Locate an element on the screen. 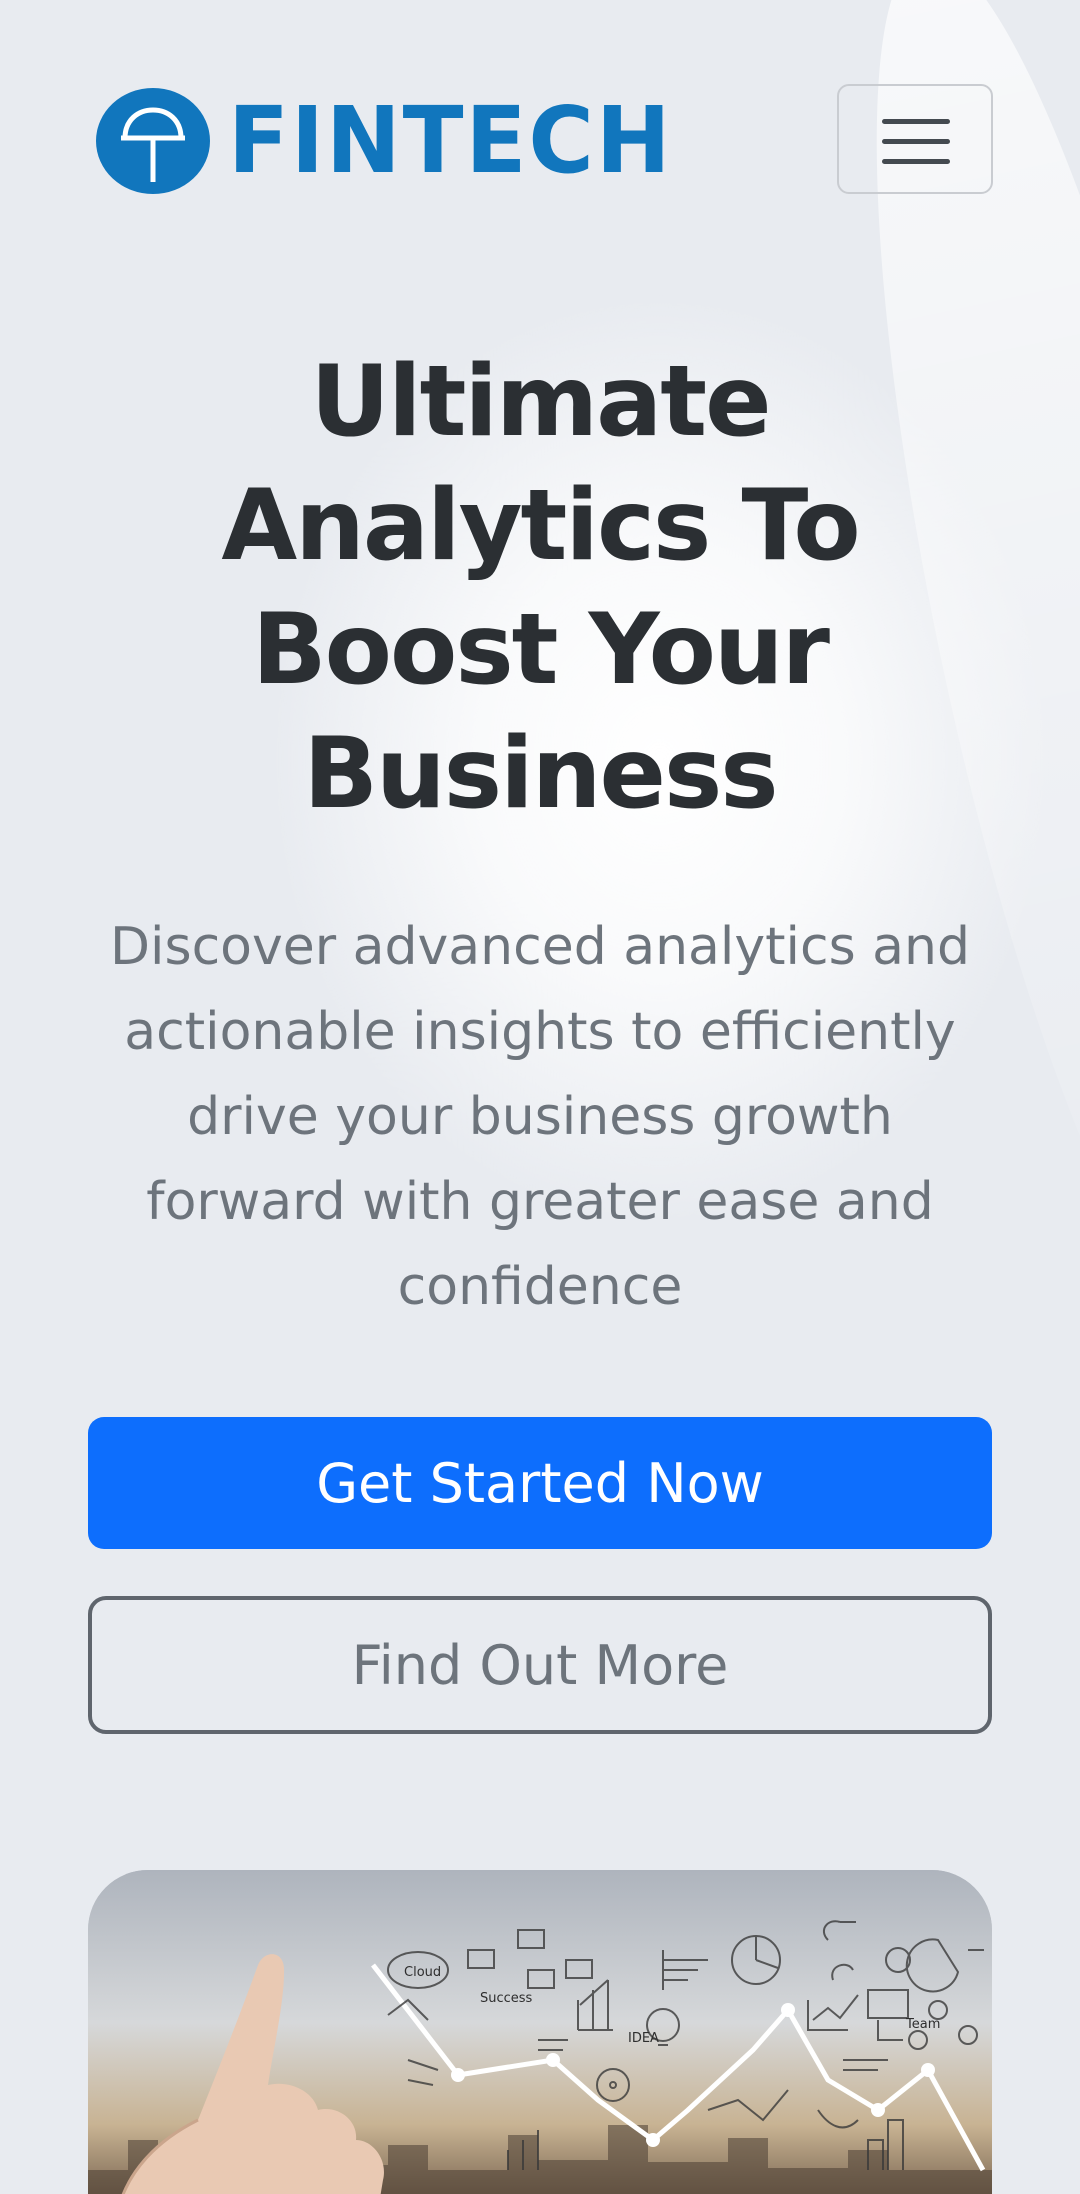 The height and width of the screenshot is (2194, 1080). menu-toggle-button is located at coordinates (915, 139).